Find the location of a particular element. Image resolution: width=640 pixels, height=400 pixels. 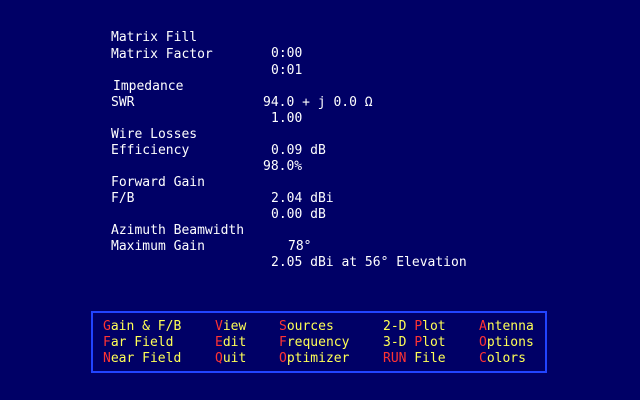

result-label: Efficiency is located at coordinates (150, 150).